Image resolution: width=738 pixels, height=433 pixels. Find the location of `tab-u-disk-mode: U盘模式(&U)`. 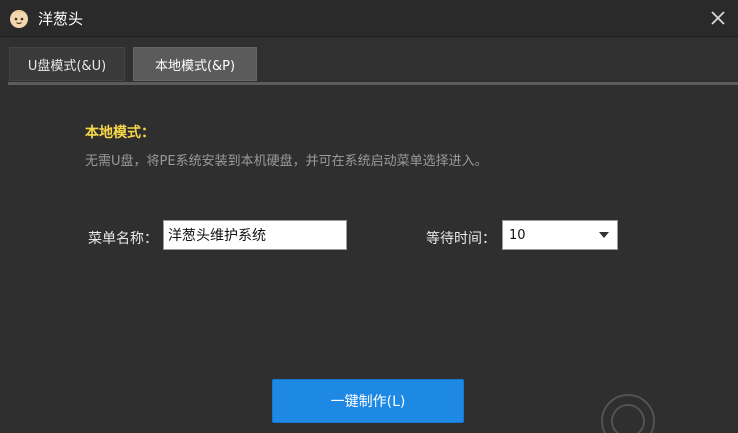

tab-u-disk-mode: U盘模式(&U) is located at coordinates (67, 64).